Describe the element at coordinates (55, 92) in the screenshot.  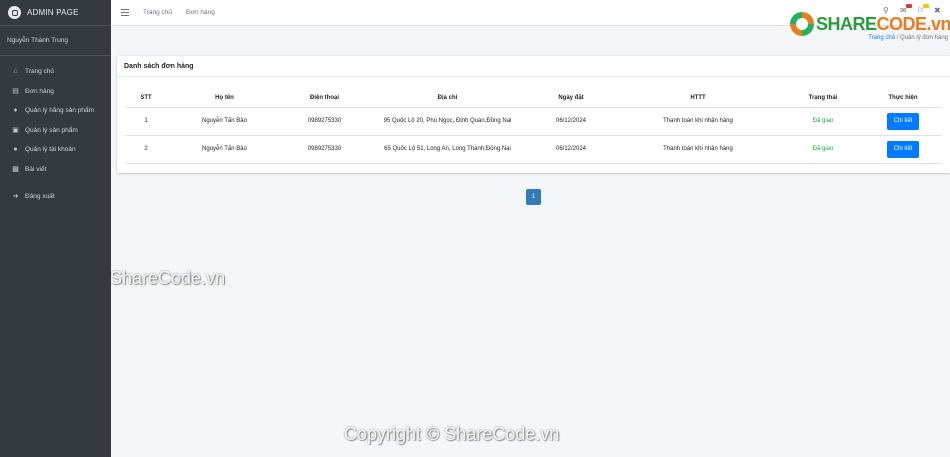
I see `sidebar-item-orders: ▤ Đơn hàng` at that location.